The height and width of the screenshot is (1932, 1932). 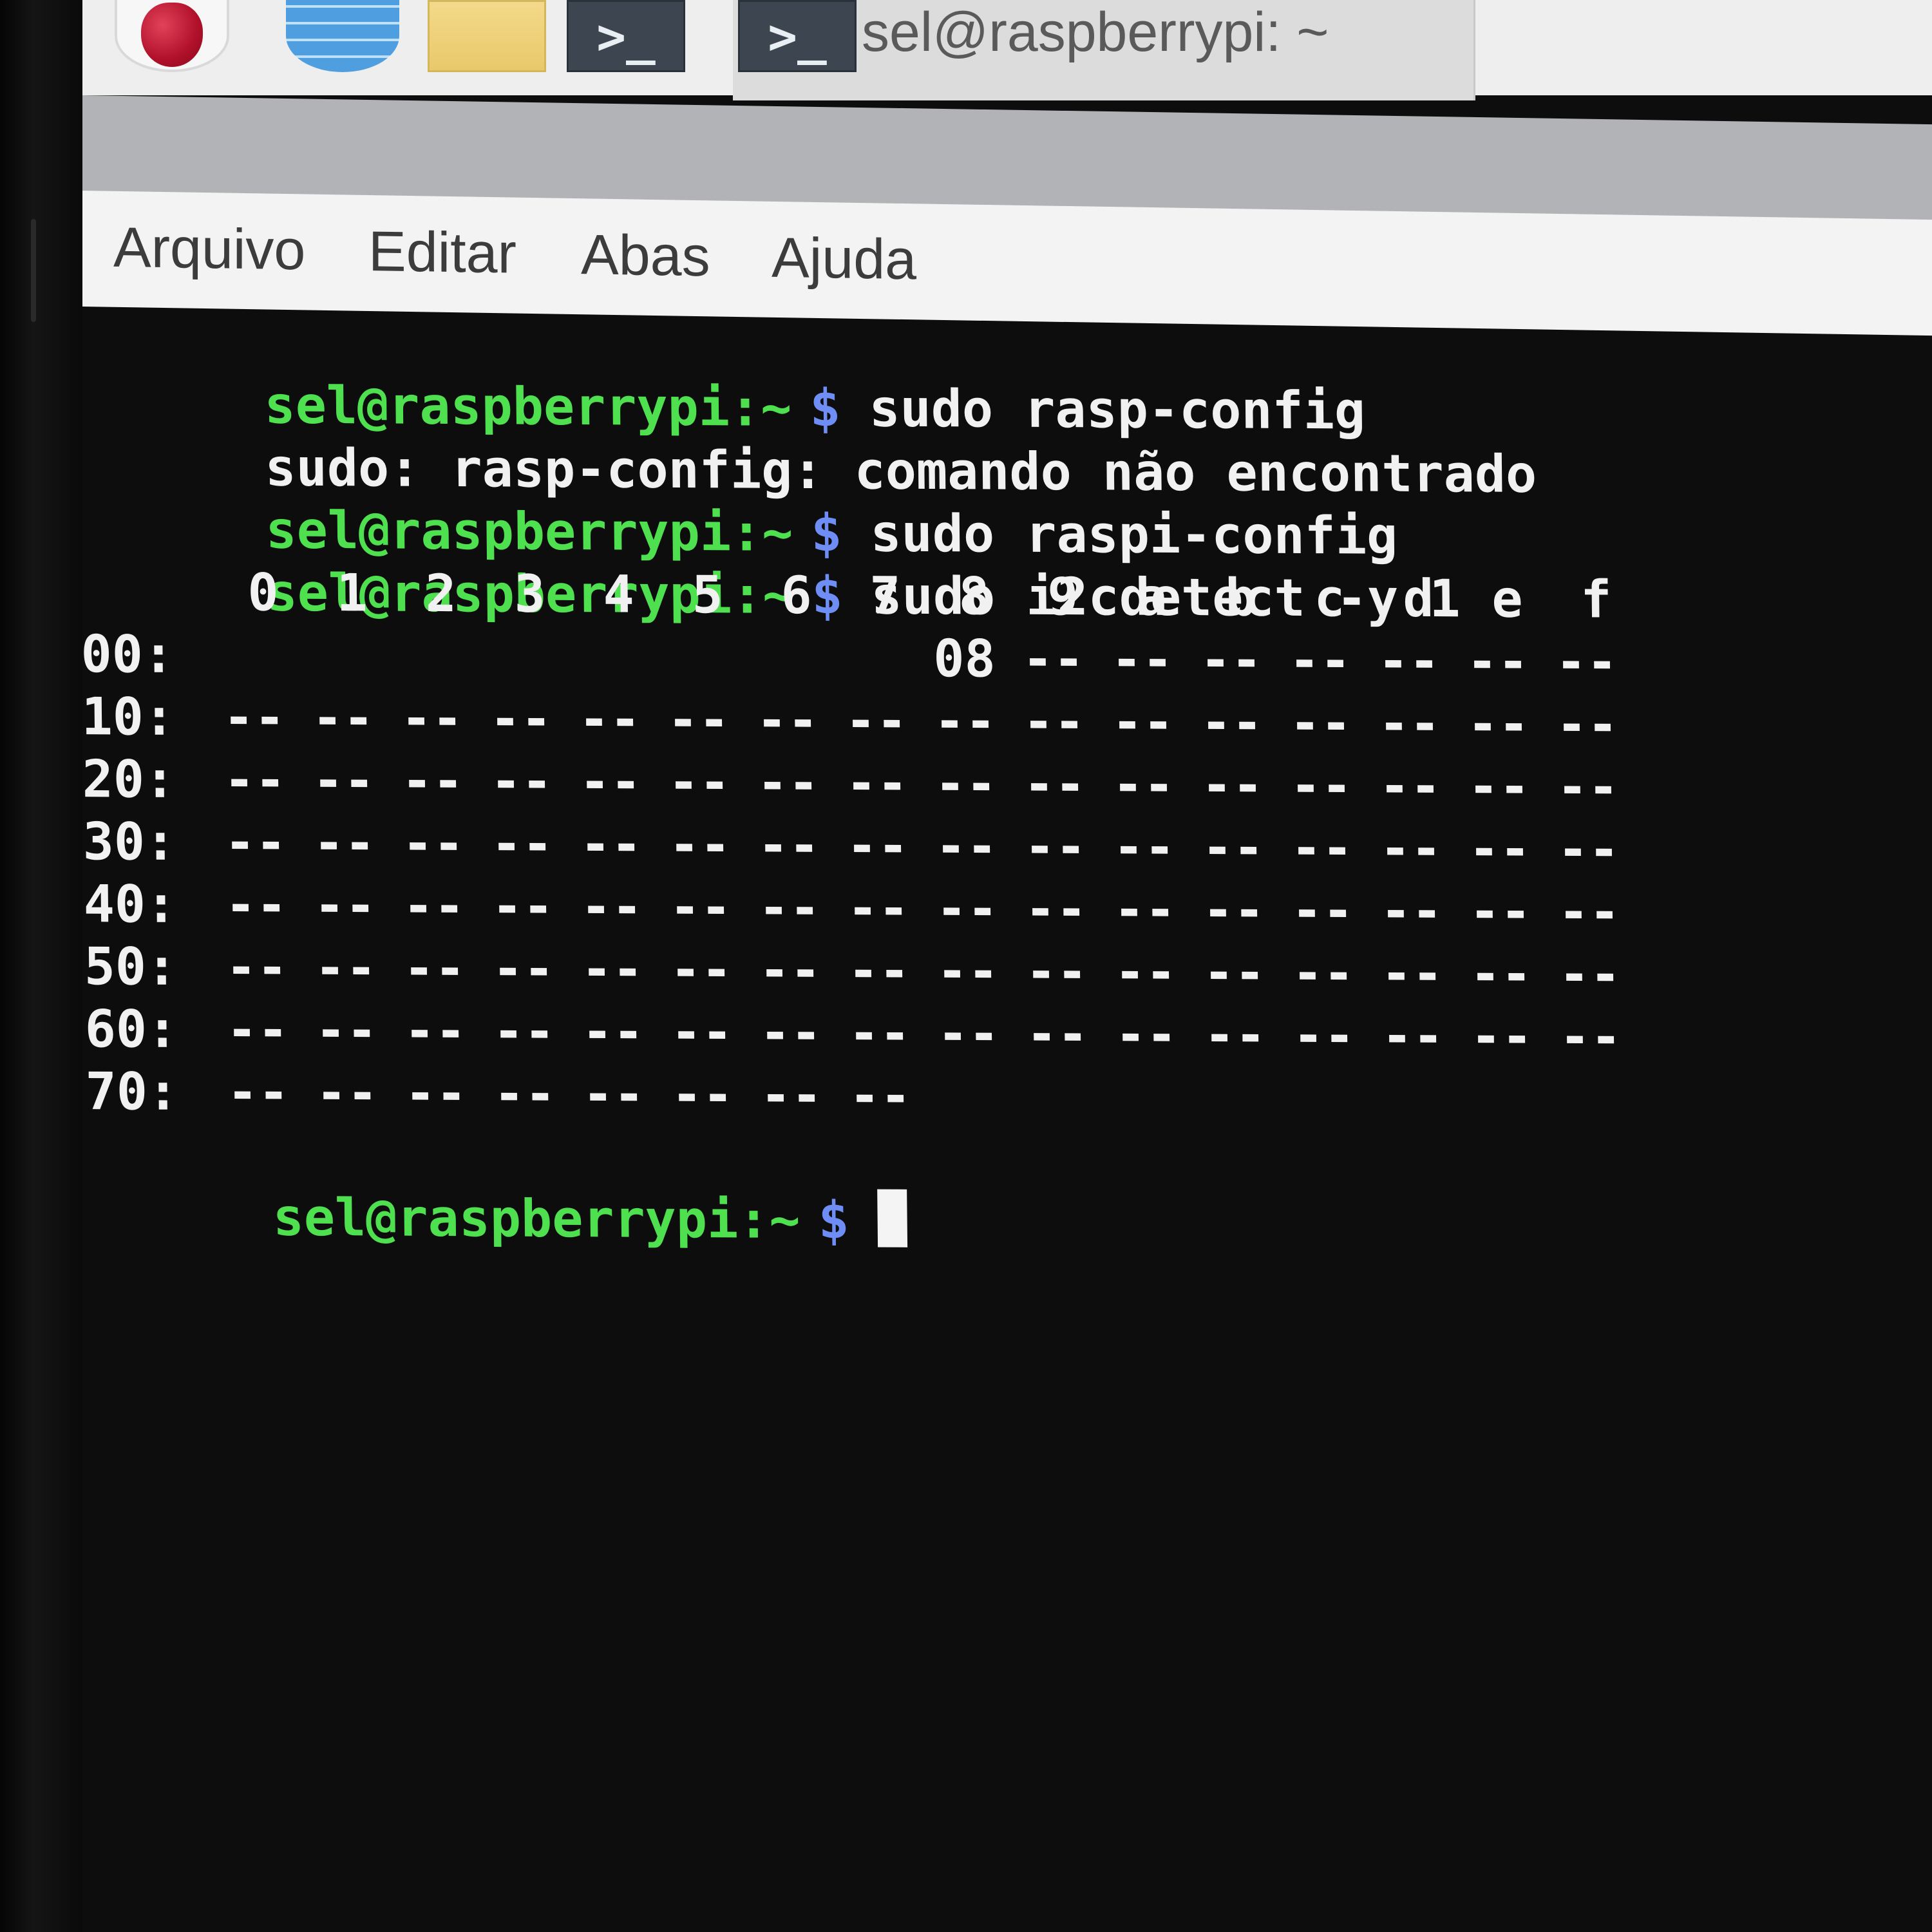 What do you see at coordinates (851, 908) in the screenshot?
I see `table-row: 40: -- -- -- -- -- -- -- -- -- -- -- -- -- -- -- --` at bounding box center [851, 908].